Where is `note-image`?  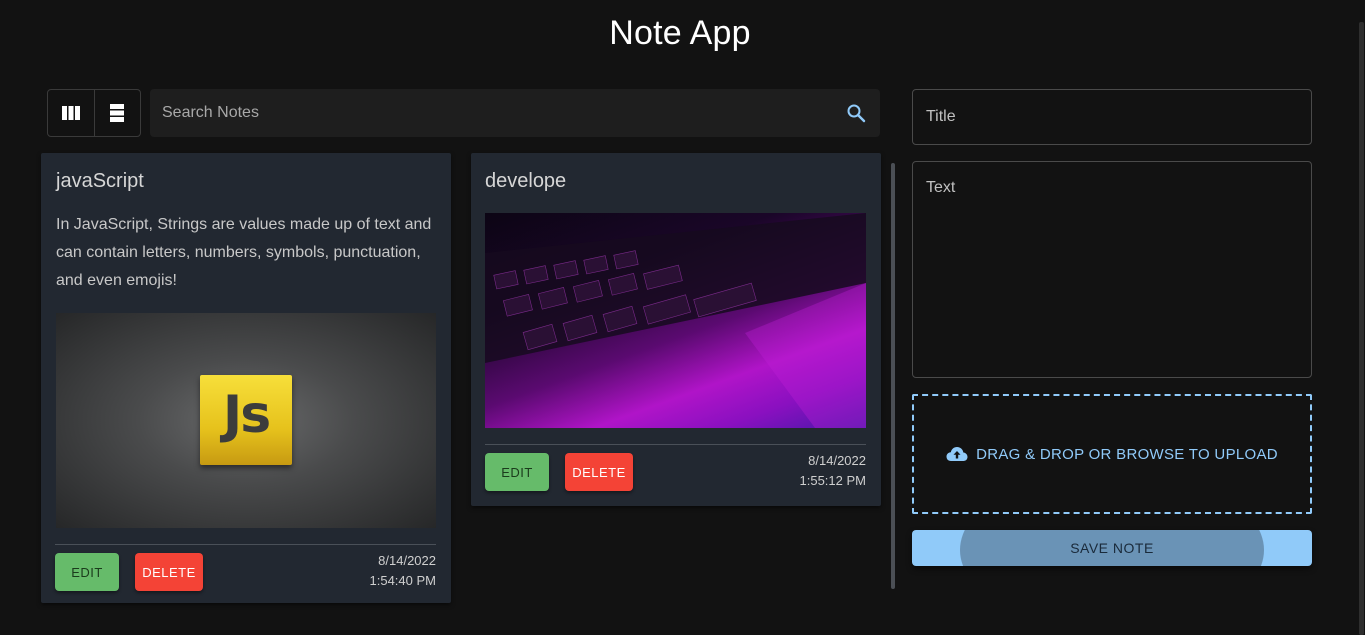
note-image is located at coordinates (675, 320).